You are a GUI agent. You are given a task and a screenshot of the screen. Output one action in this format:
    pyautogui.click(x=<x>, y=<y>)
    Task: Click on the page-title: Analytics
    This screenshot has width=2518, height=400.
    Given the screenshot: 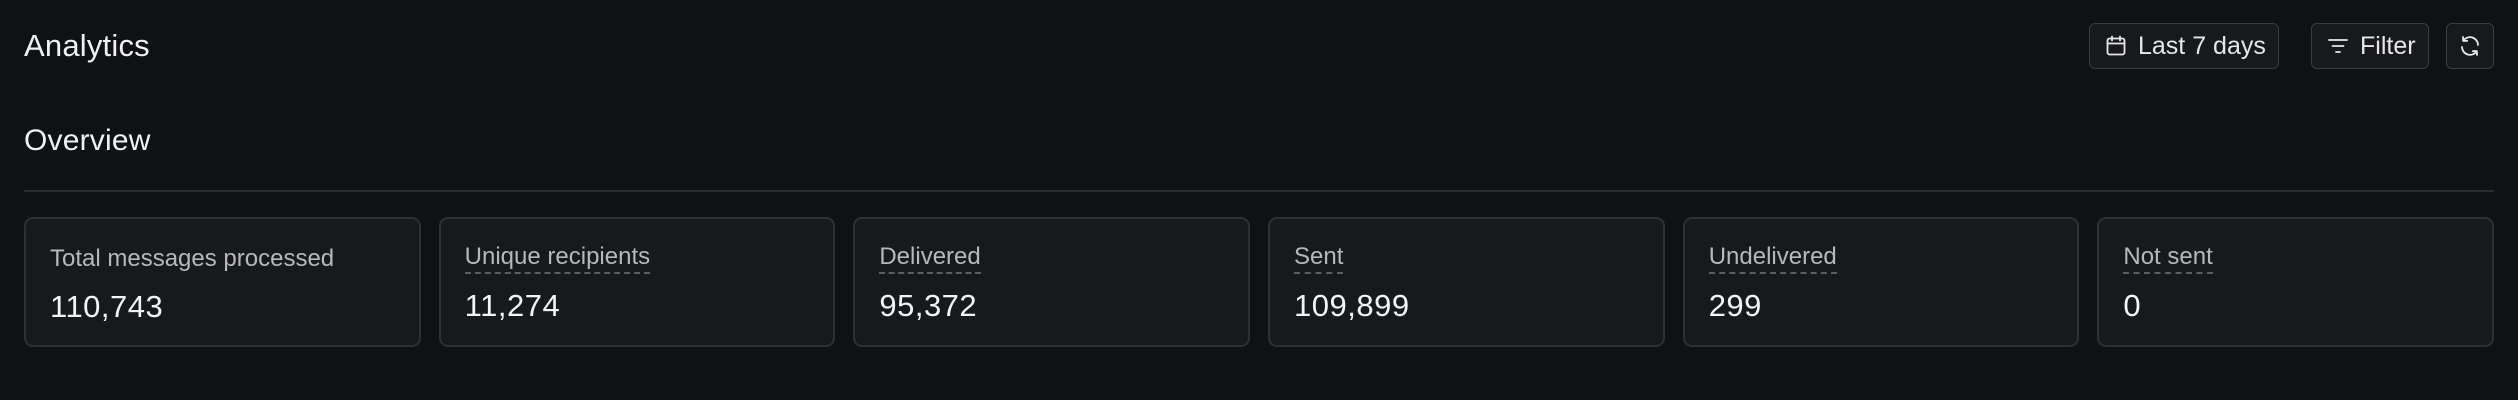 What is the action you would take?
    pyautogui.click(x=87, y=45)
    